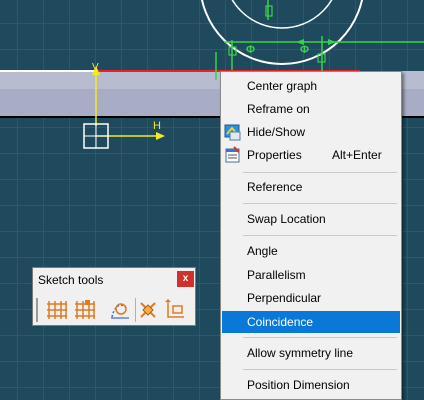  I want to click on menu-item-label: Properties, so click(274, 155).